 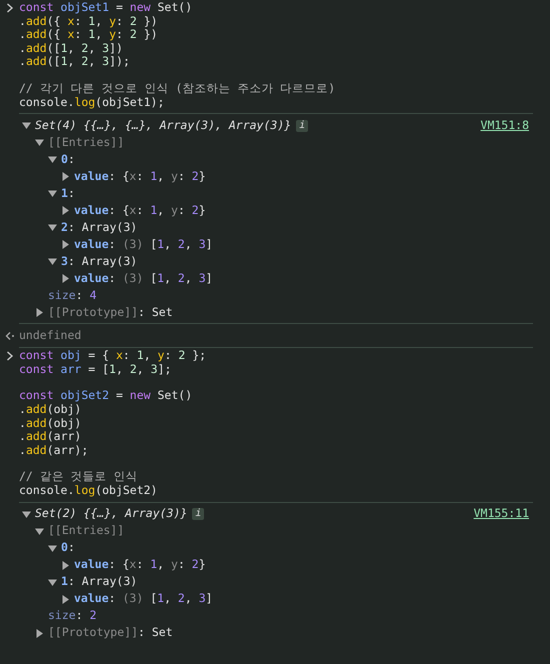 I want to click on property-text: 1: Array(3), so click(x=99, y=581).